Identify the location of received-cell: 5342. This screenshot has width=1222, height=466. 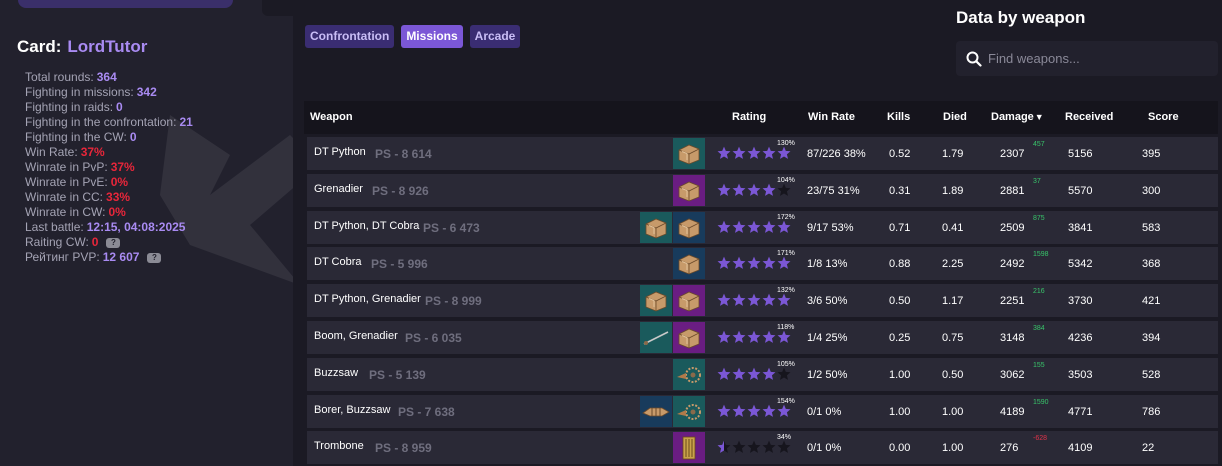
(1080, 264).